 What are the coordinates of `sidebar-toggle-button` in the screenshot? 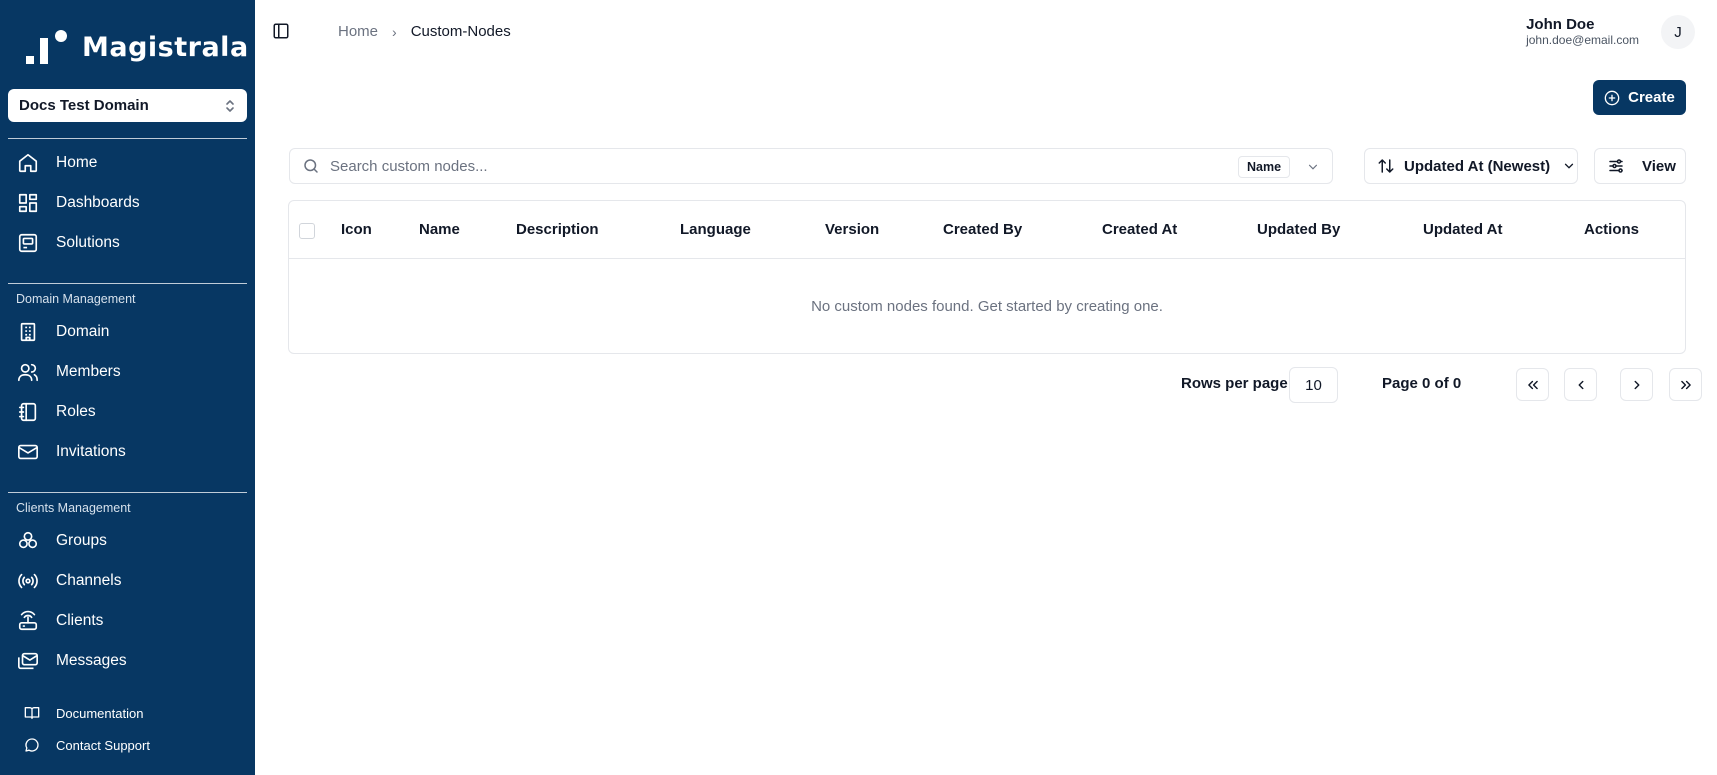 It's located at (282, 32).